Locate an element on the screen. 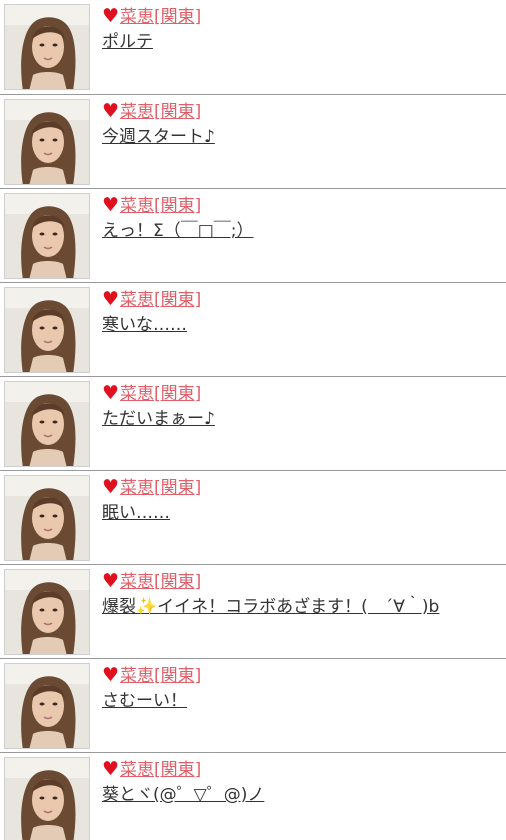  post-message-link: 葵とヾ(@゜▽゜@)ノ is located at coordinates (183, 795).